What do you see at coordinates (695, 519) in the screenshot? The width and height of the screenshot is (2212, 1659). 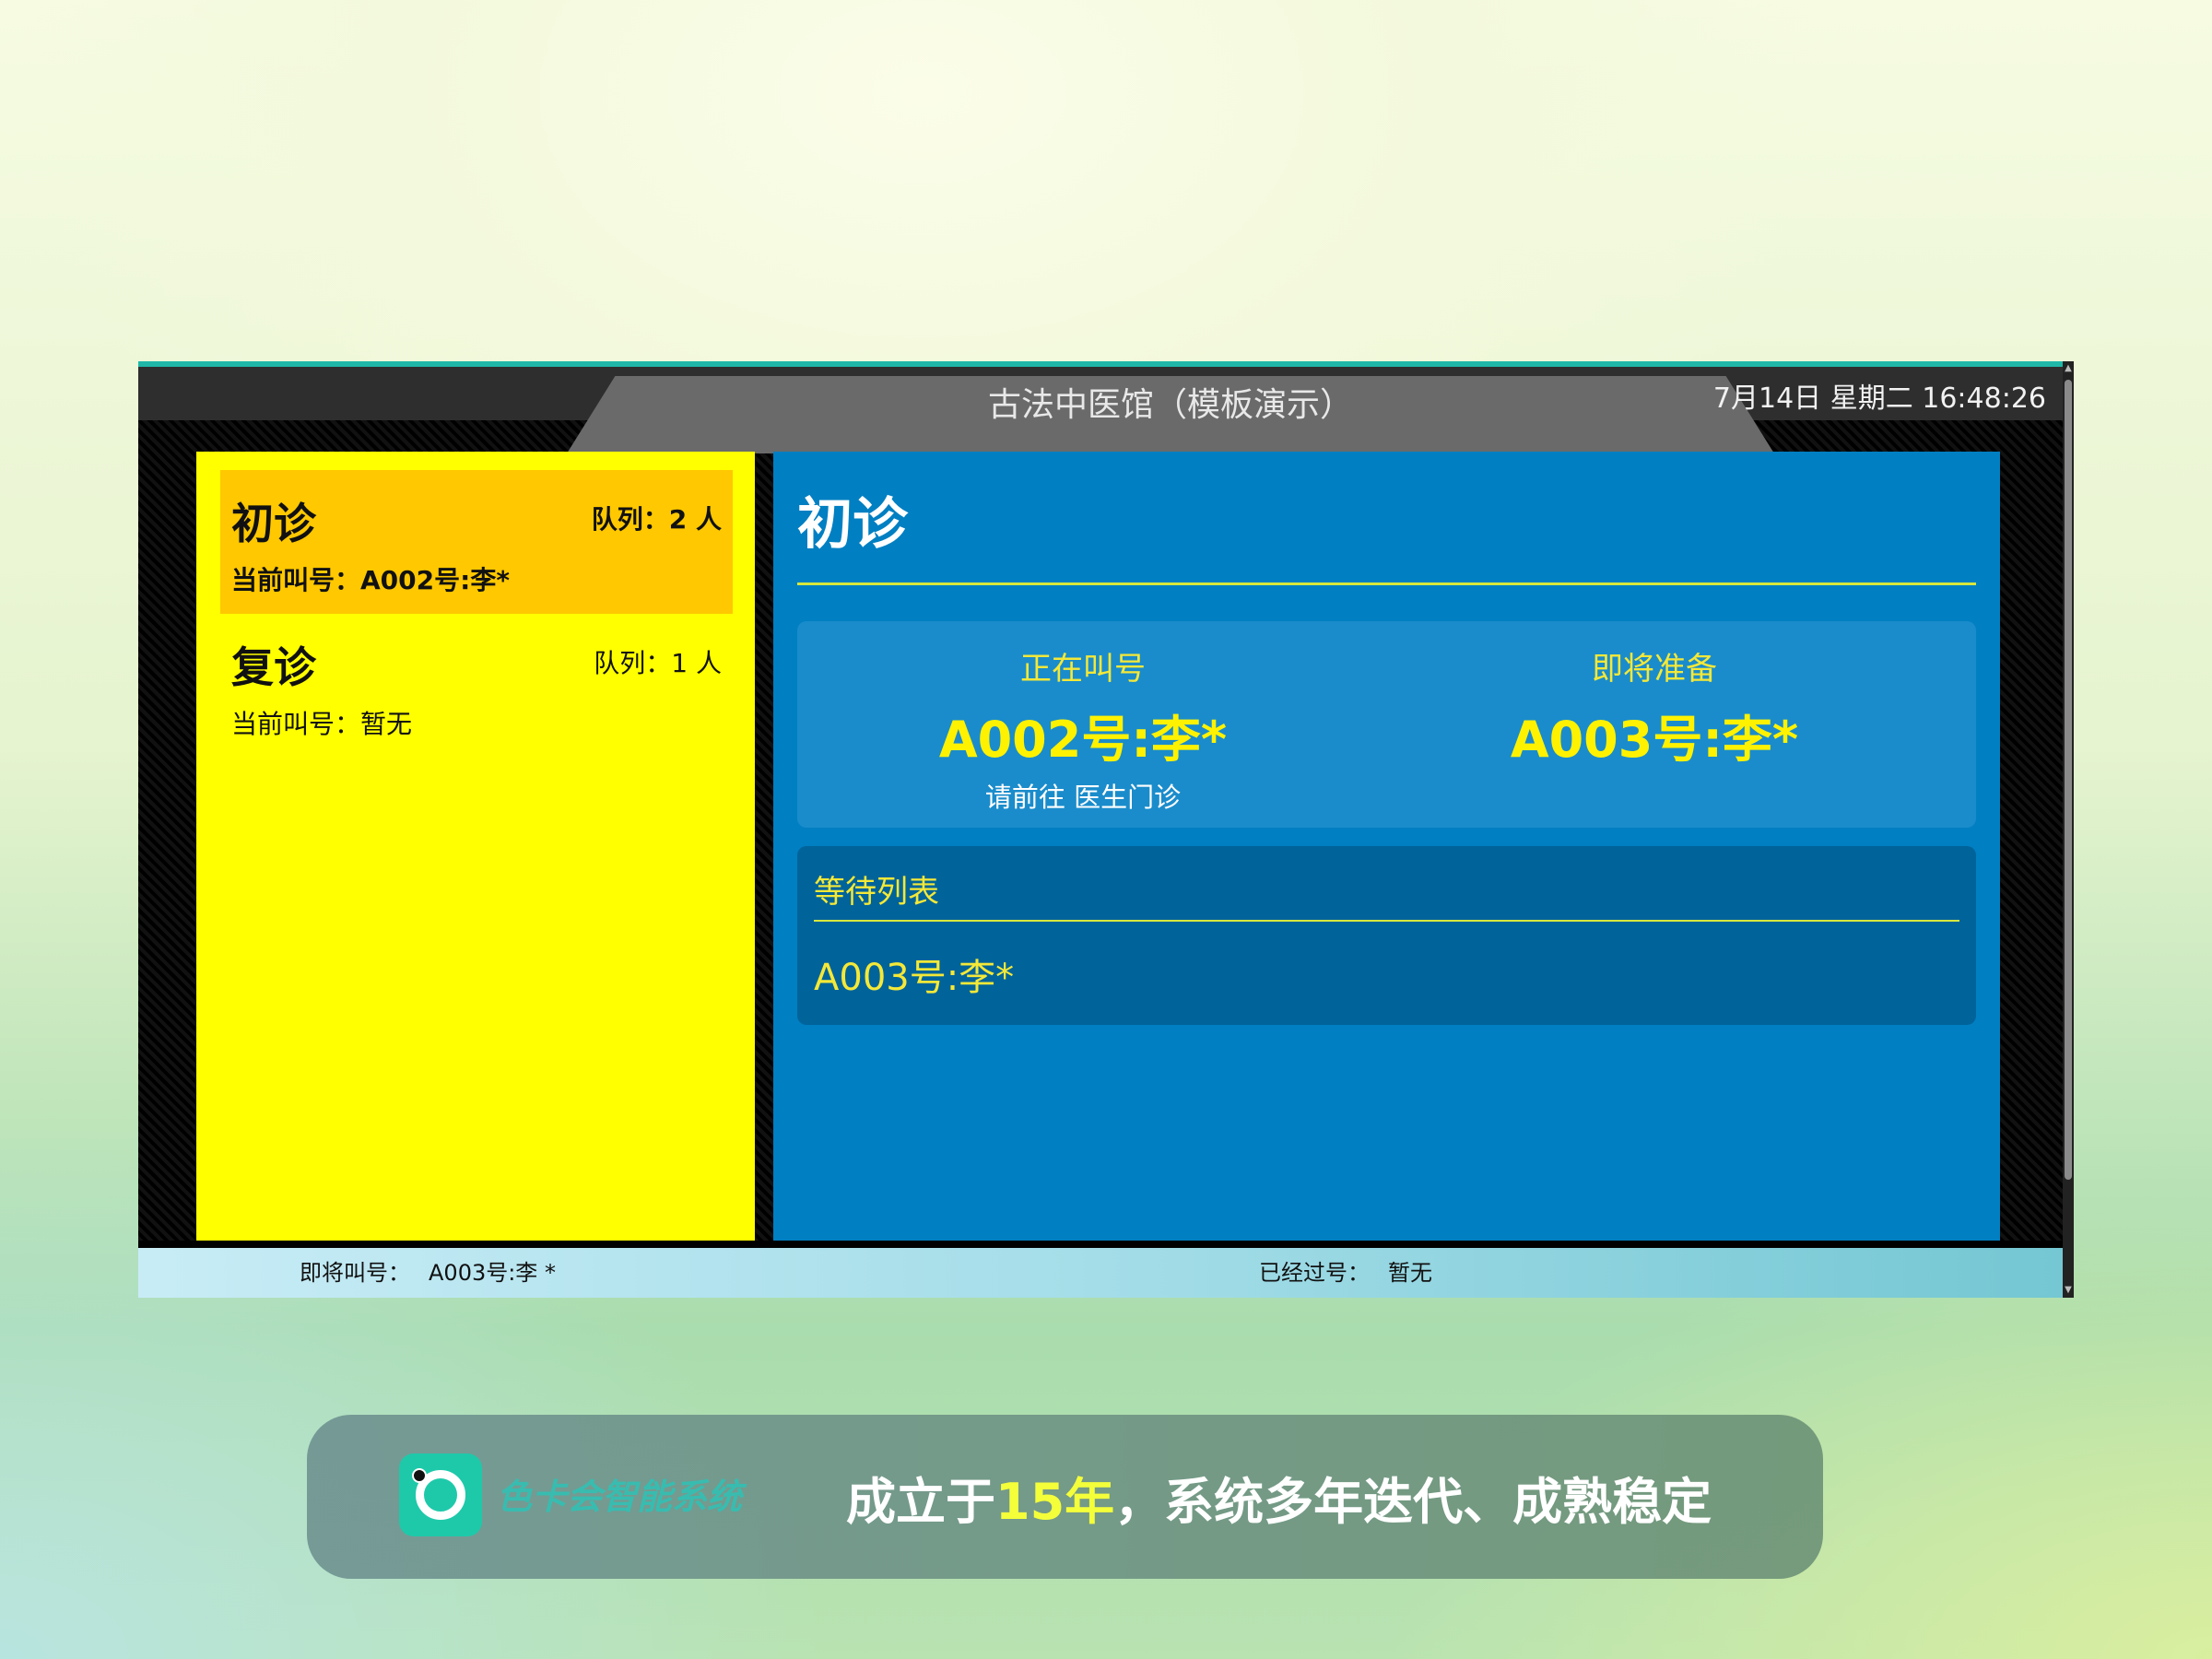 I see `queue-count-value: 2 人` at bounding box center [695, 519].